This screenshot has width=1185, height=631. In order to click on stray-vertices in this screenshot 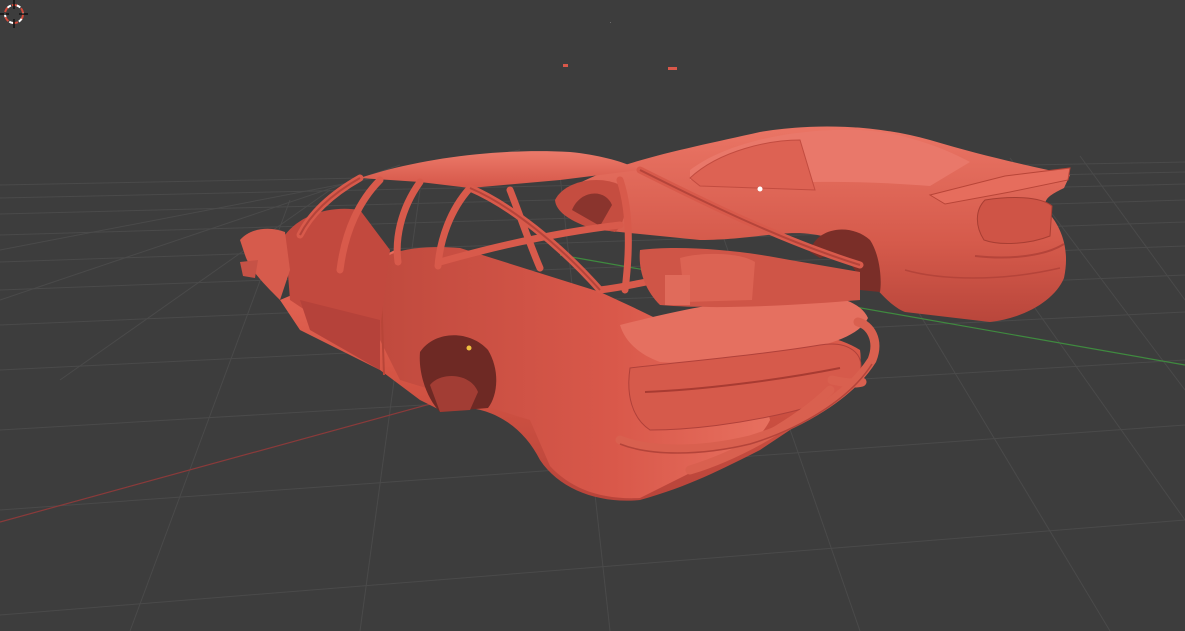, I will do `click(620, 46)`.